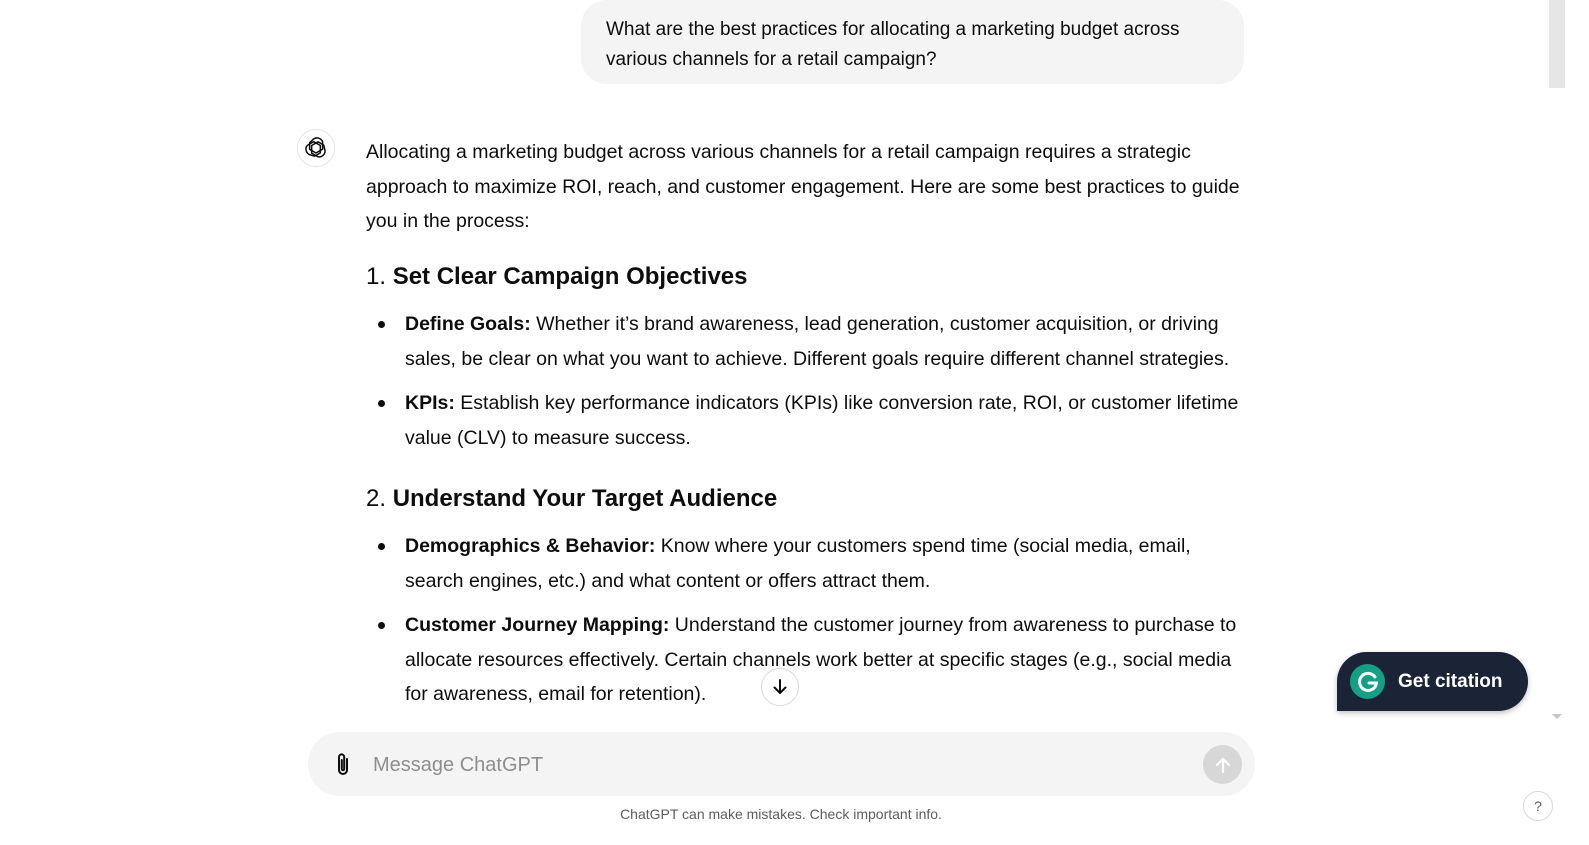  What do you see at coordinates (1450, 681) in the screenshot?
I see `get-citation-label: Get citation` at bounding box center [1450, 681].